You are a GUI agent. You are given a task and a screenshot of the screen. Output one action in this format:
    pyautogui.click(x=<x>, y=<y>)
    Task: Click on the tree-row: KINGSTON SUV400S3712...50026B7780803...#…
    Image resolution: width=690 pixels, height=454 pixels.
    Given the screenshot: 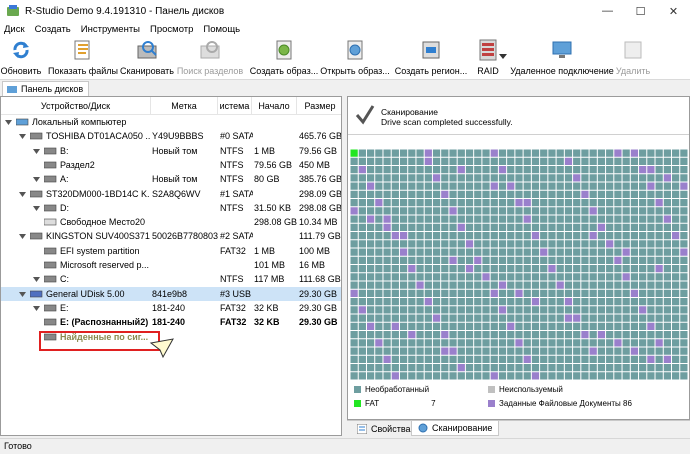 What is the action you would take?
    pyautogui.click(x=171, y=236)
    